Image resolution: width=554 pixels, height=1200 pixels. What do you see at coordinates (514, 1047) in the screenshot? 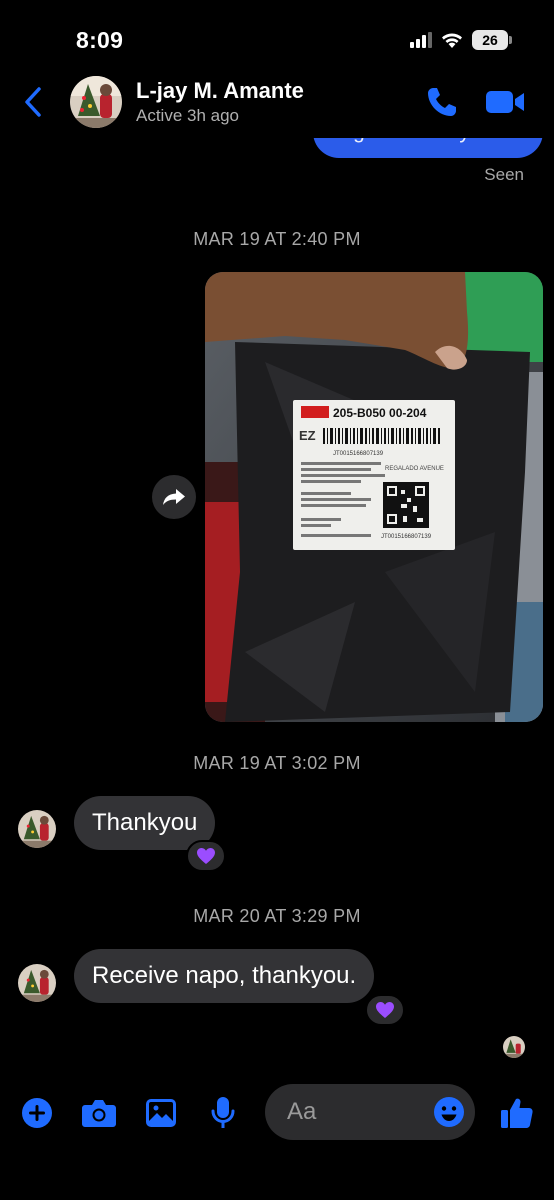
I see `read-receipt-avatar` at bounding box center [514, 1047].